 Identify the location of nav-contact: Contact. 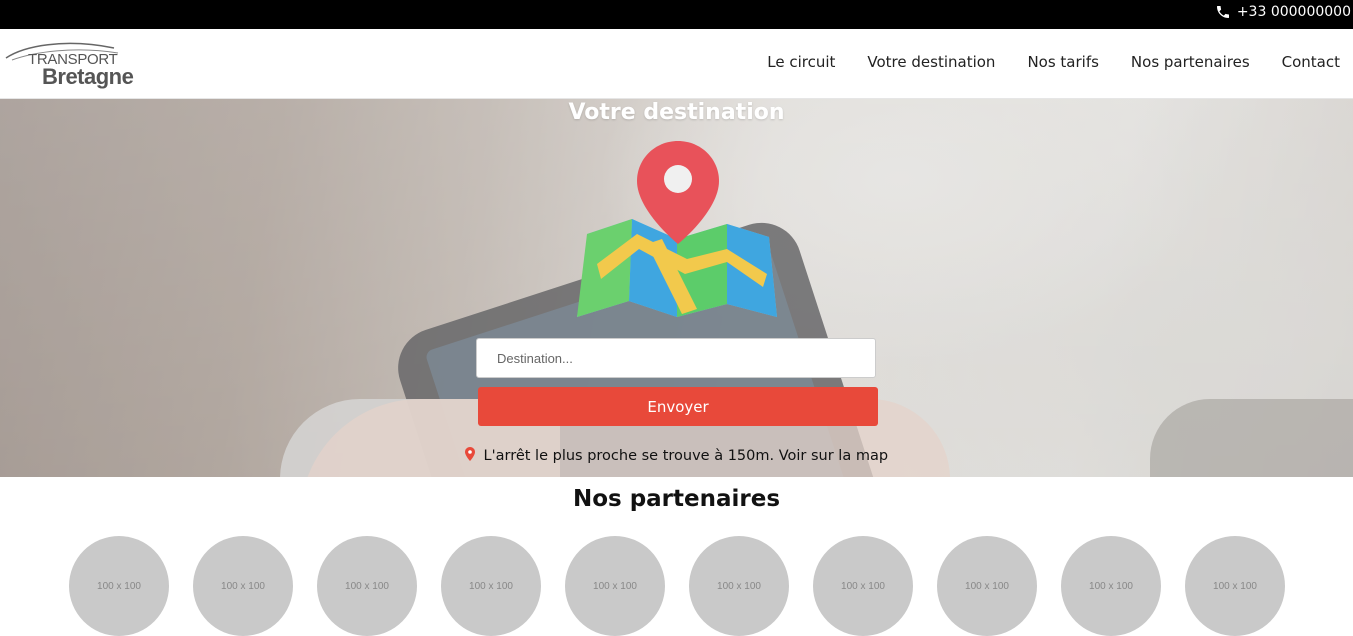
(1311, 62).